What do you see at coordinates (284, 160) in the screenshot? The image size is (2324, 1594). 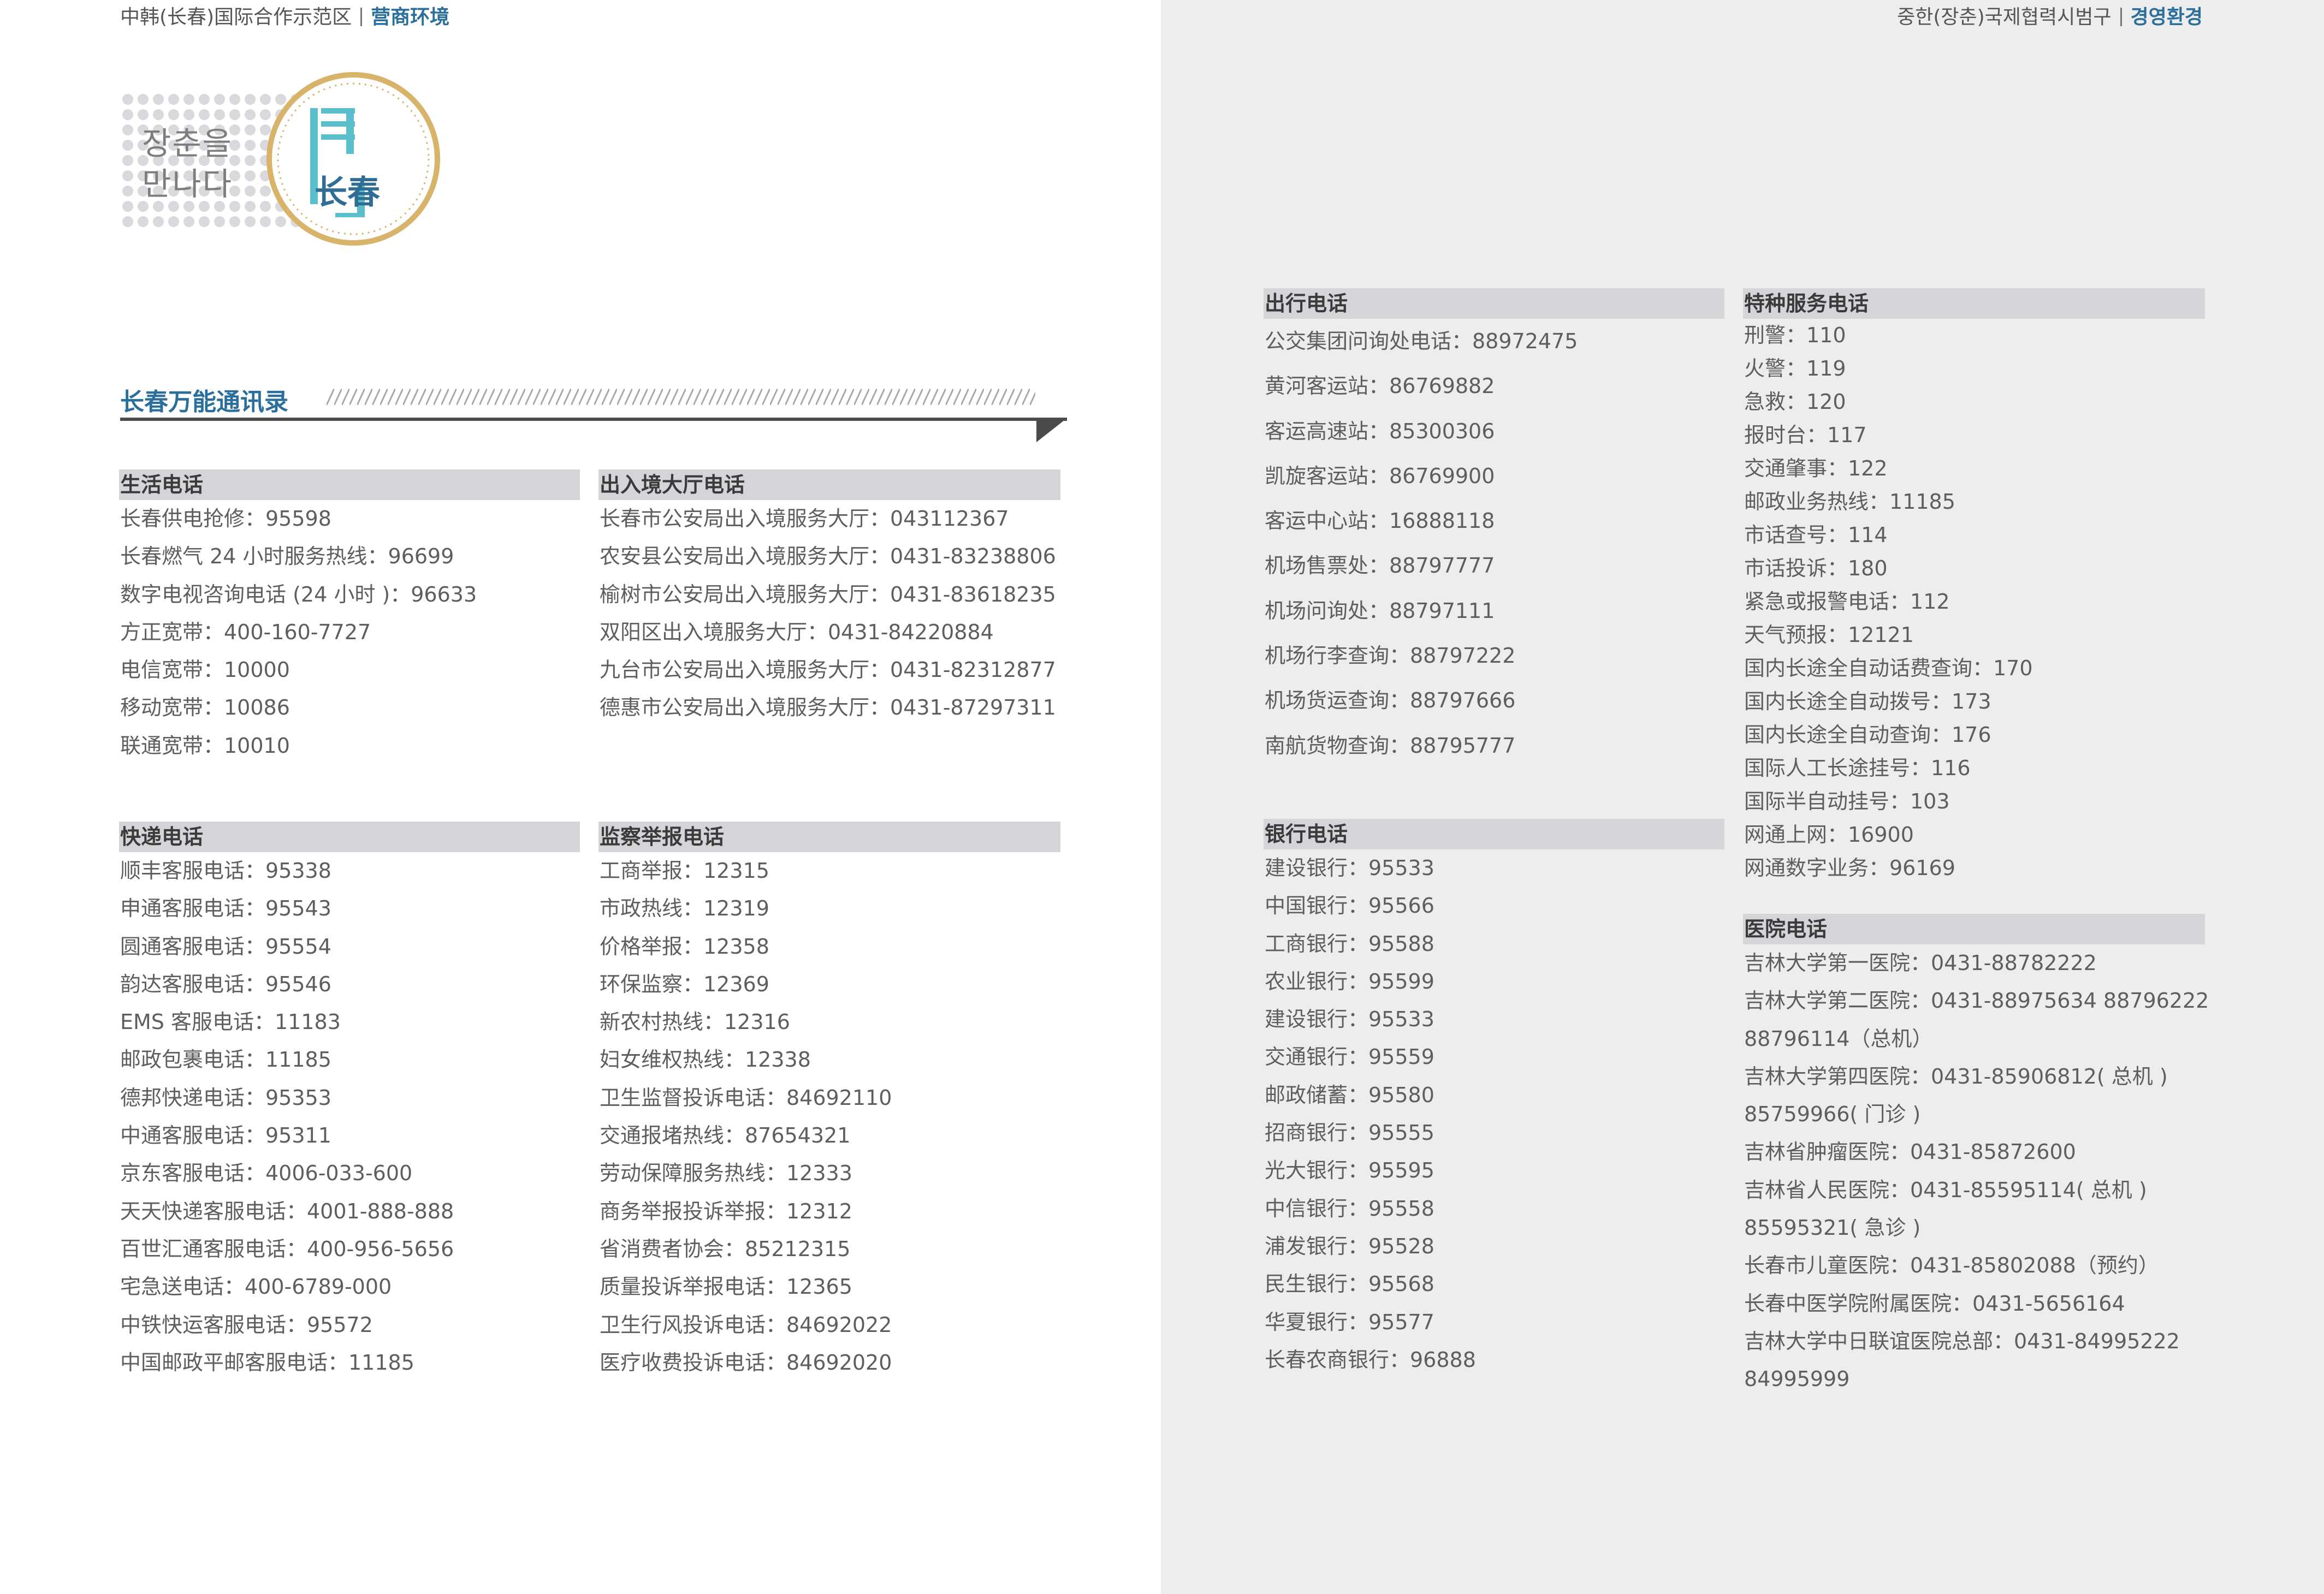 I see `changchun-logo: 장춘을 만나다 长春` at bounding box center [284, 160].